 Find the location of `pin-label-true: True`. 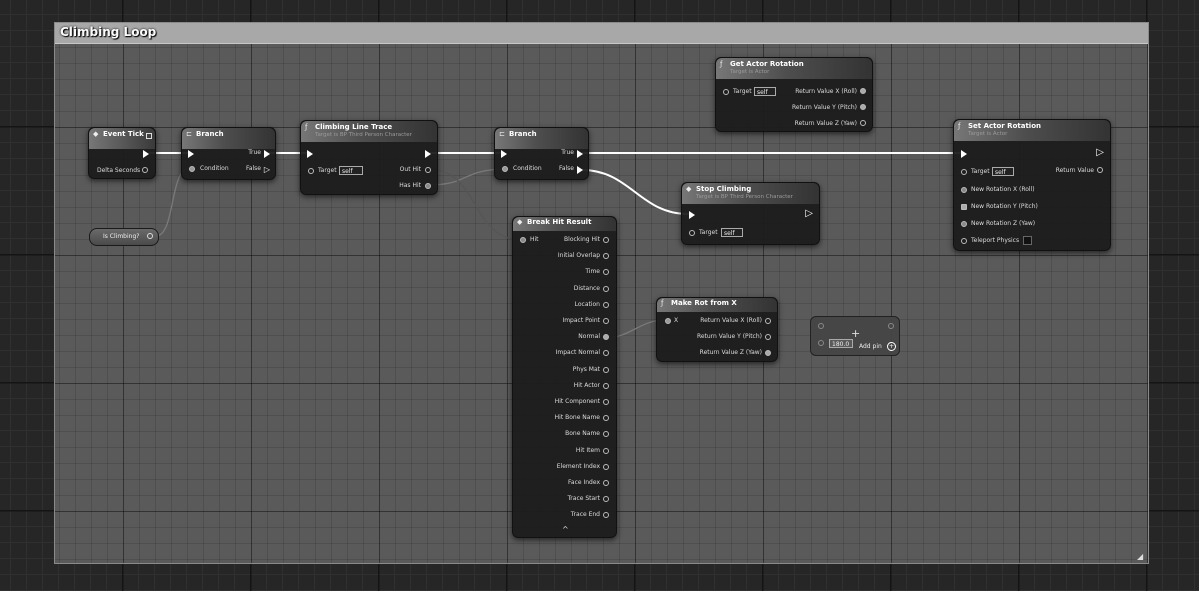

pin-label-true: True is located at coordinates (254, 152).